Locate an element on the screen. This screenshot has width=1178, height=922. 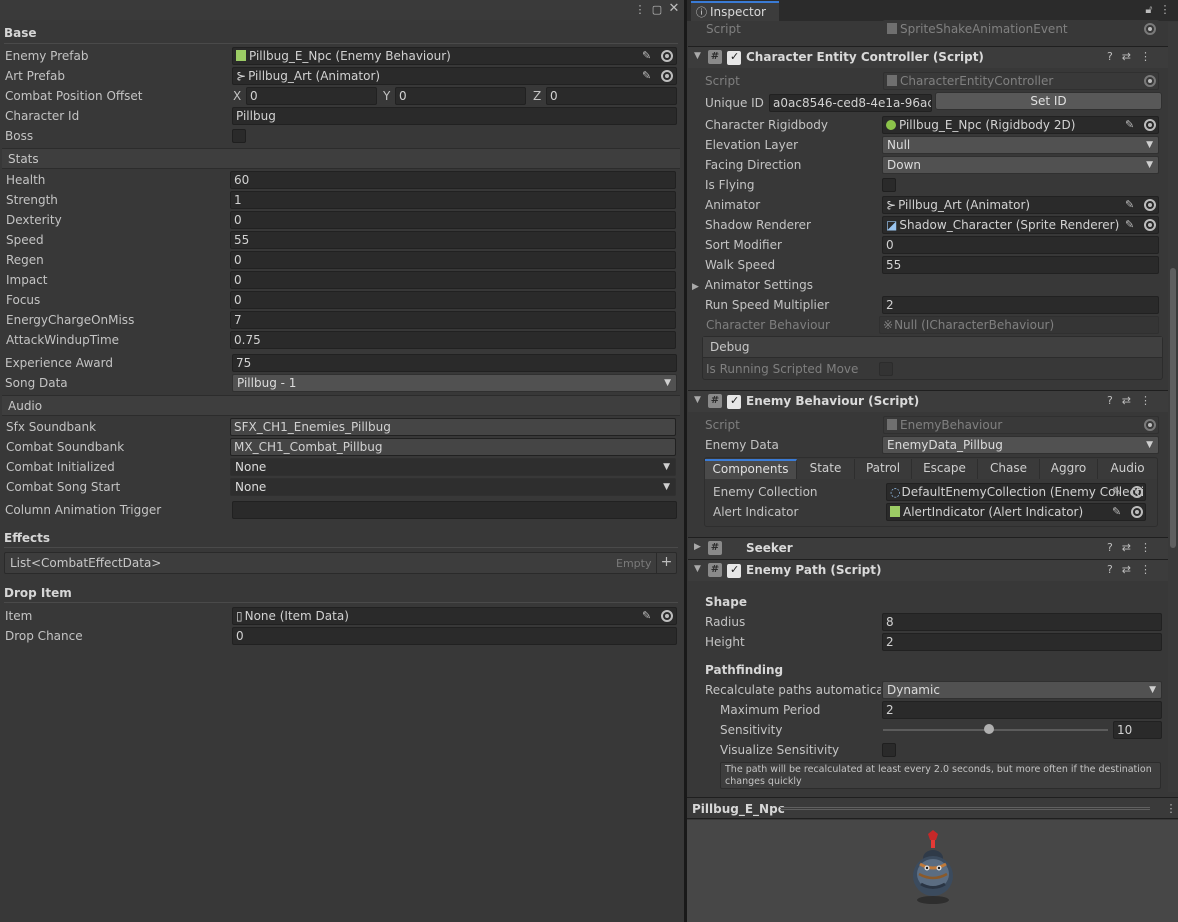
radius-field: 8 is located at coordinates (1022, 622).